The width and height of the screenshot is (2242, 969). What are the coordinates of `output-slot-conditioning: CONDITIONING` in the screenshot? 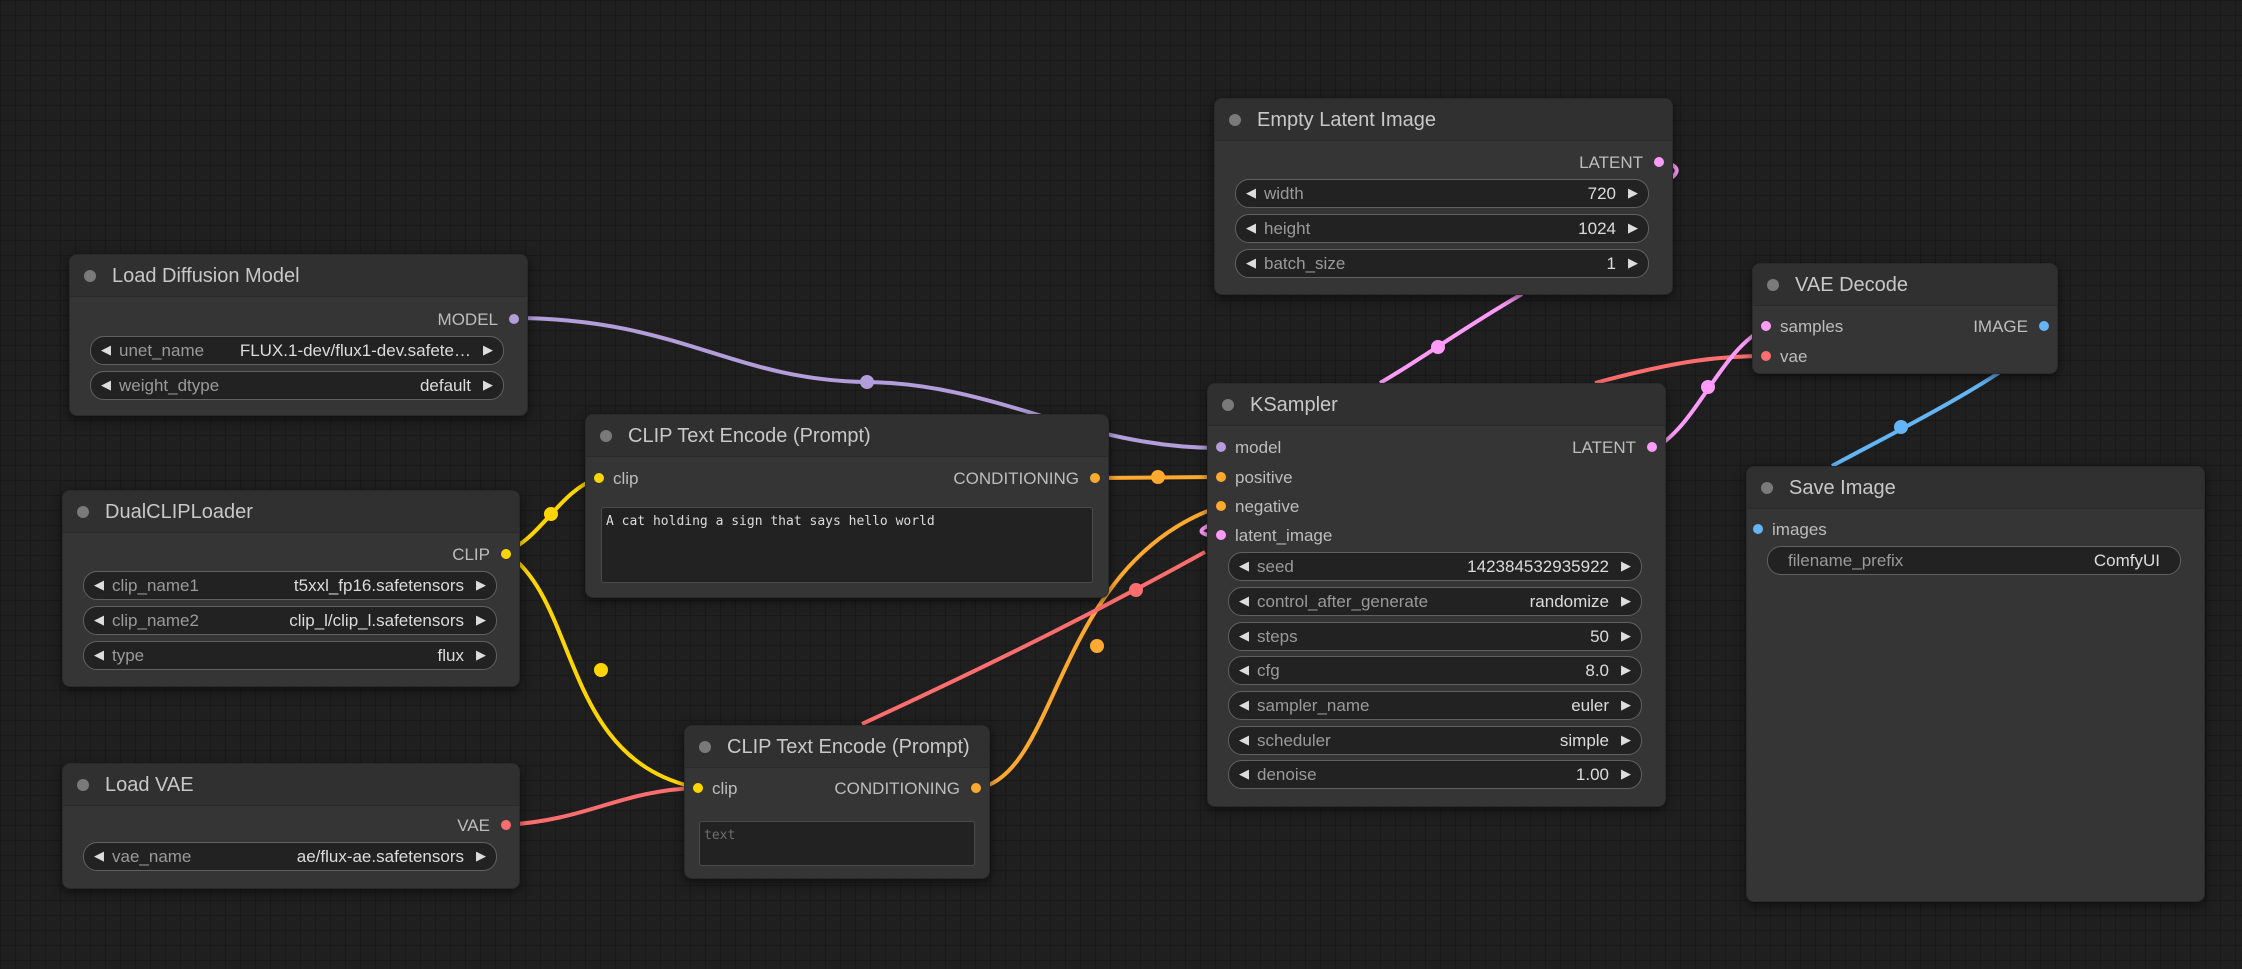 It's located at (889, 789).